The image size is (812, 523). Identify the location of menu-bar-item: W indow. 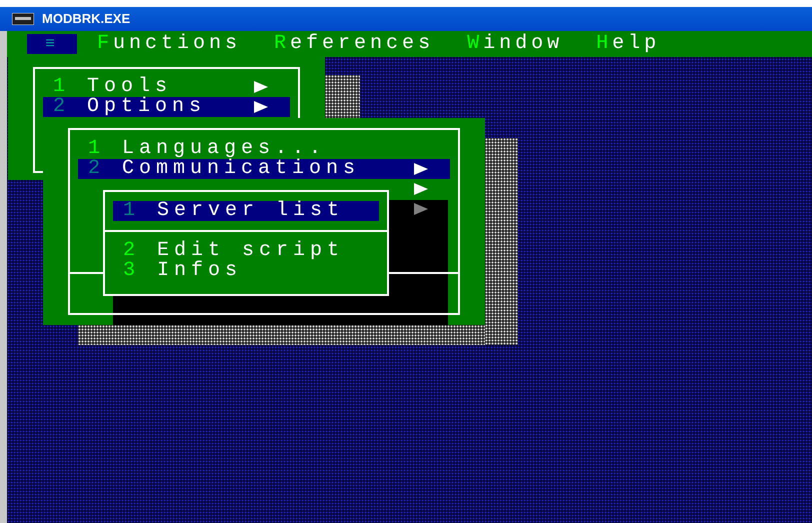
(515, 44).